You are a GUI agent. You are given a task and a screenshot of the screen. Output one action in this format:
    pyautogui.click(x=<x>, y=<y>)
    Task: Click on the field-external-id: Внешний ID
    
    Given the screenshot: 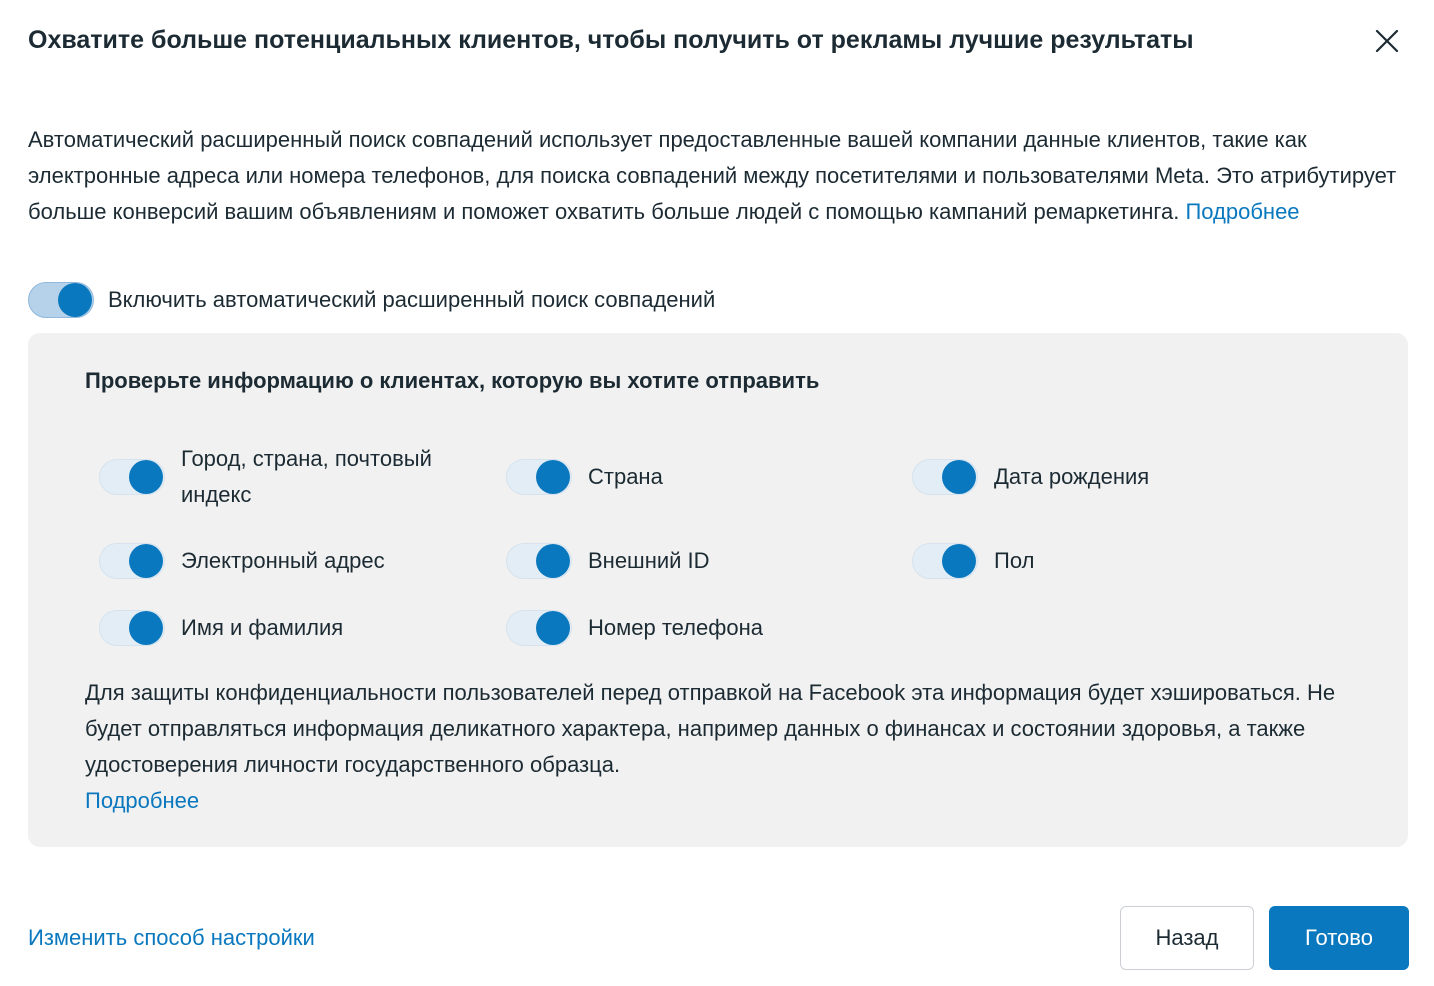 What is the action you would take?
    pyautogui.click(x=608, y=561)
    